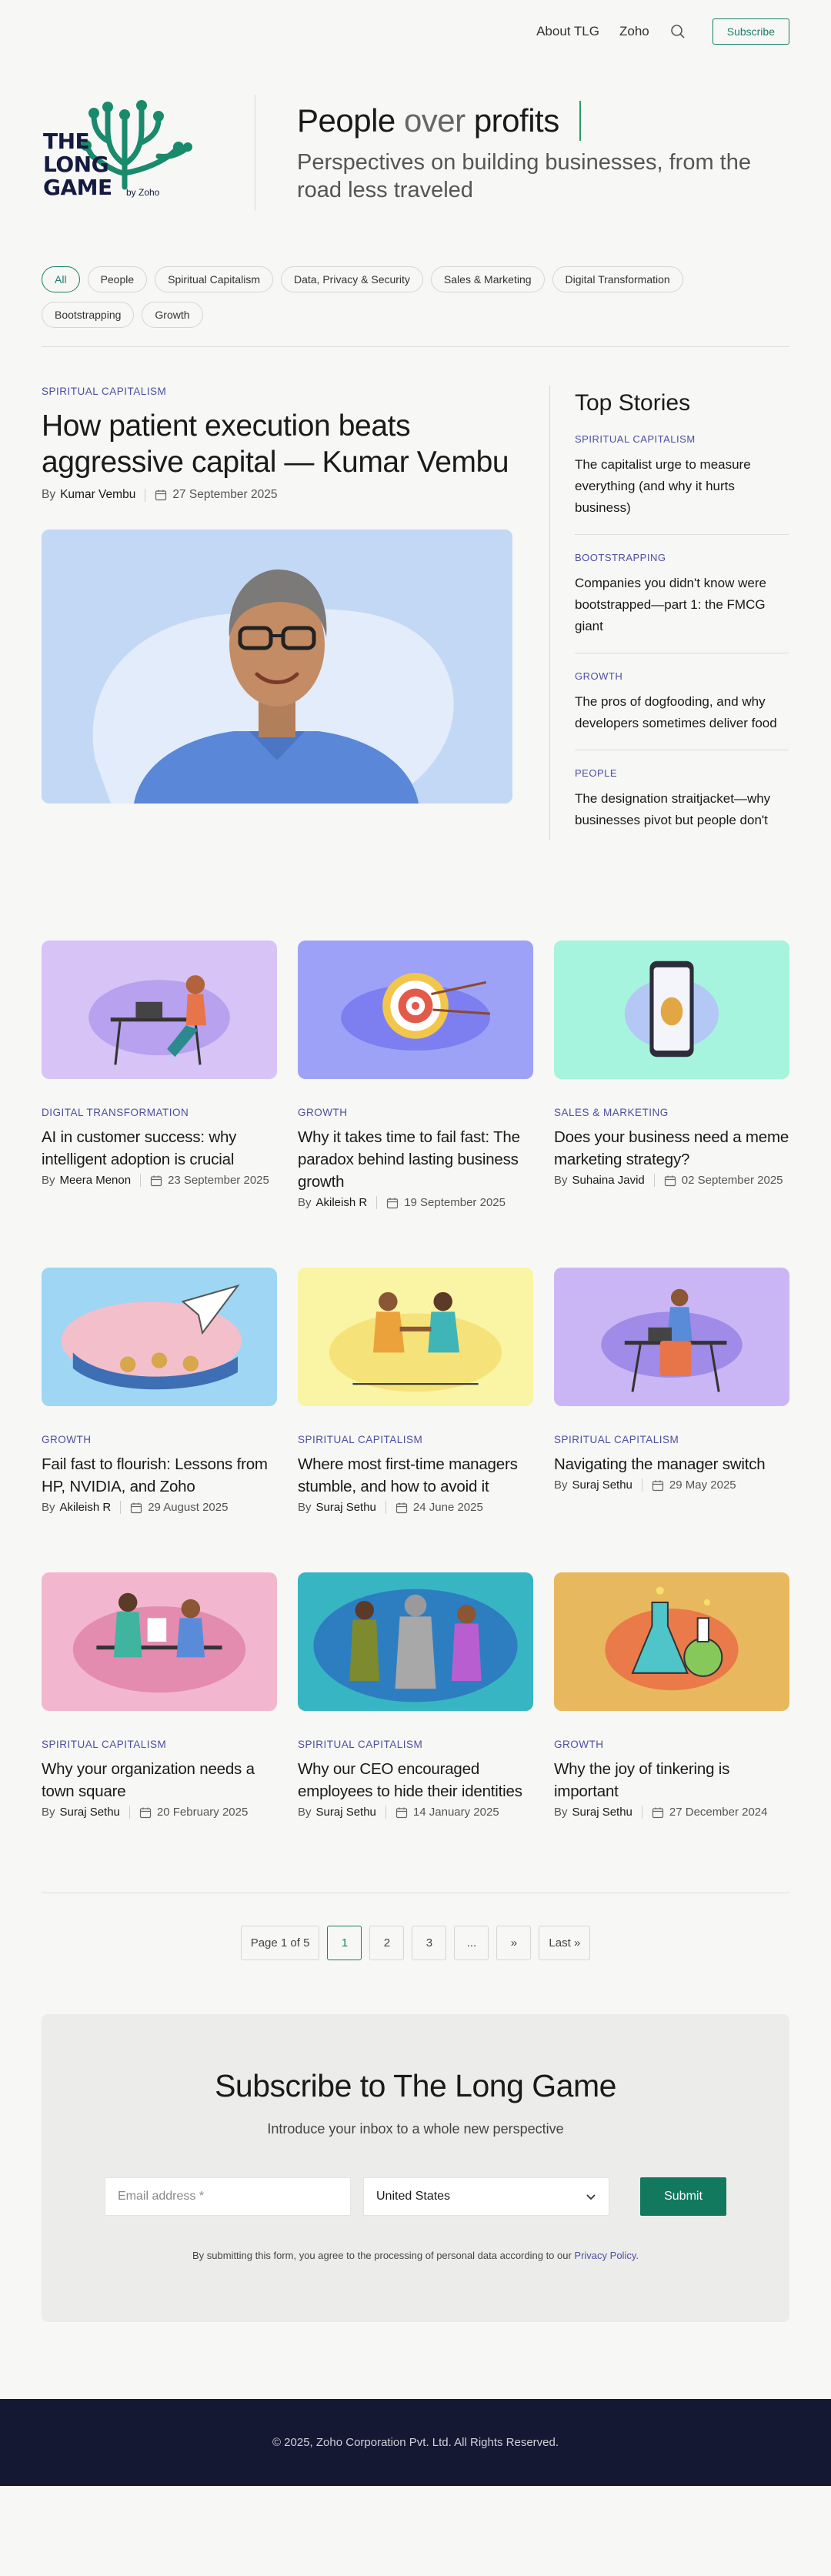 The image size is (831, 2576). Describe the element at coordinates (751, 31) in the screenshot. I see `subscribe-button: Subscribe` at that location.